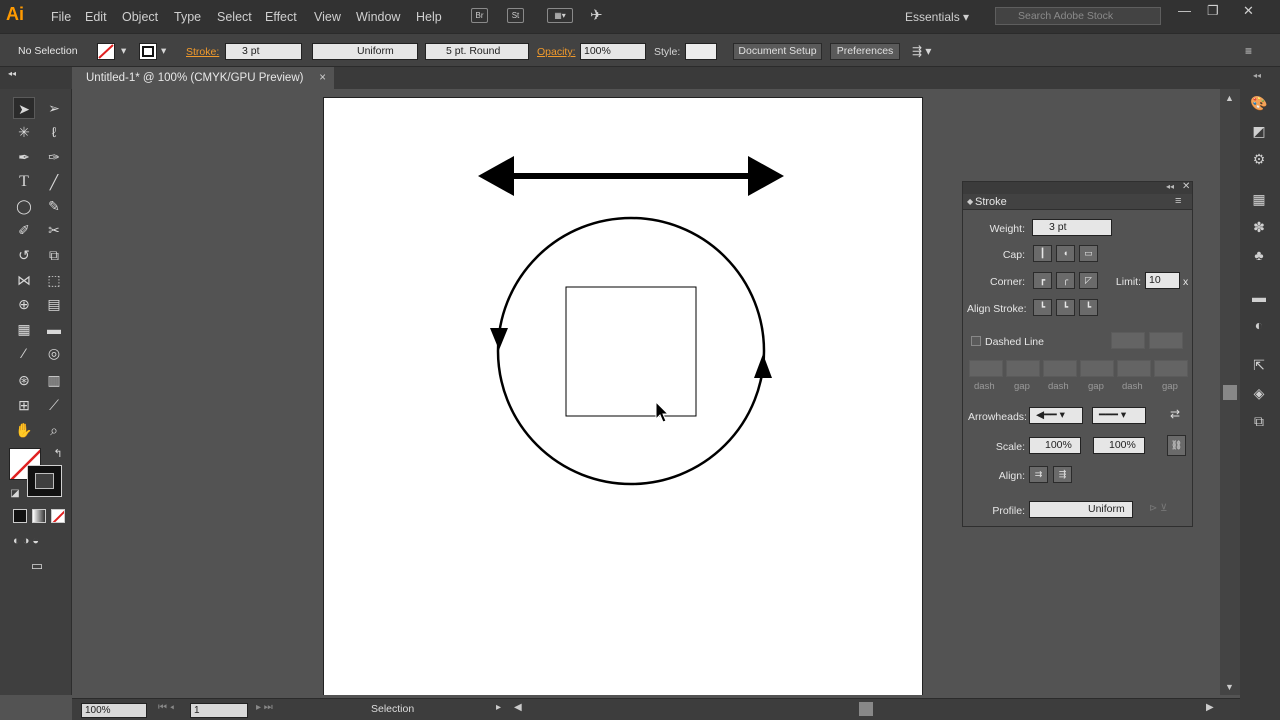  I want to click on lasso-tool-icon: ℓ, so click(54, 132).